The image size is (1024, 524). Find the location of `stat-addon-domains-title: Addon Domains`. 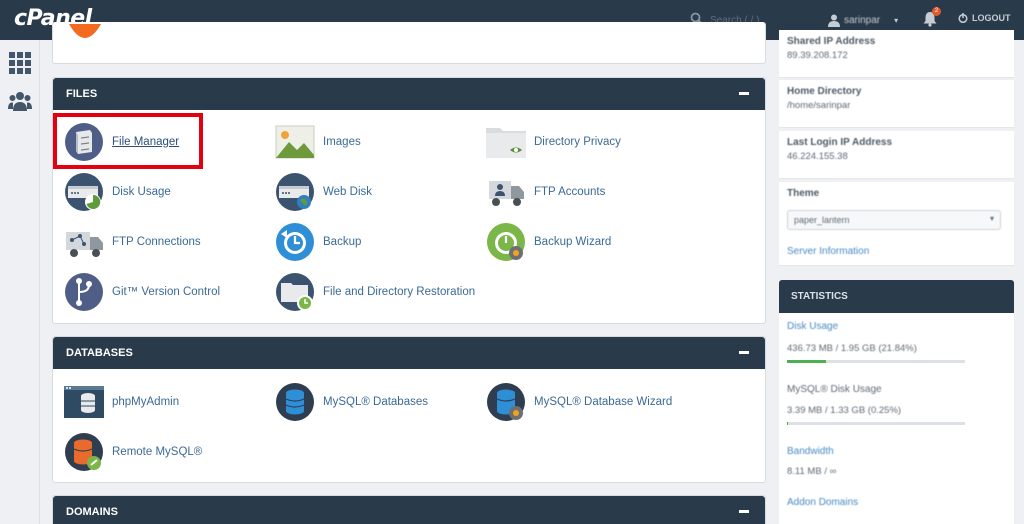

stat-addon-domains-title: Addon Domains is located at coordinates (822, 502).